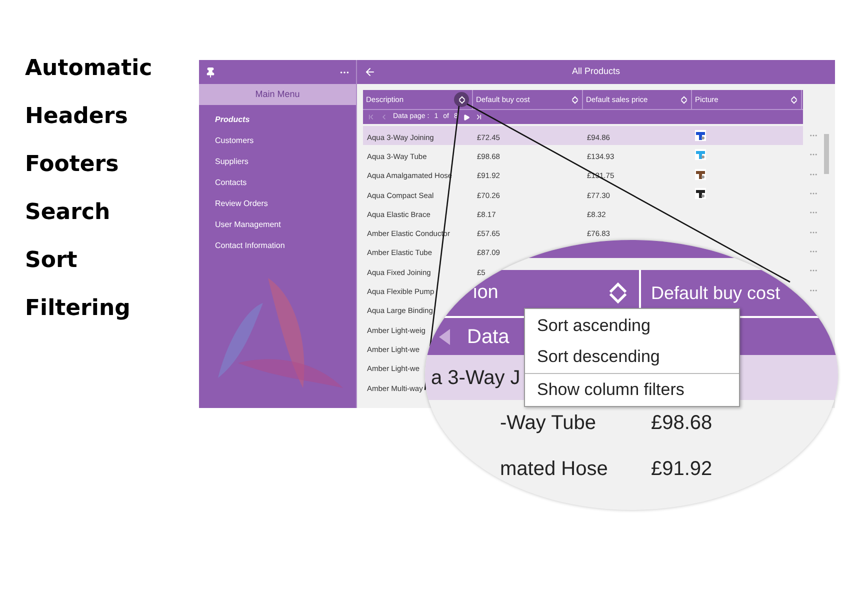  I want to click on table-cell: a 3-Way J, so click(475, 377).